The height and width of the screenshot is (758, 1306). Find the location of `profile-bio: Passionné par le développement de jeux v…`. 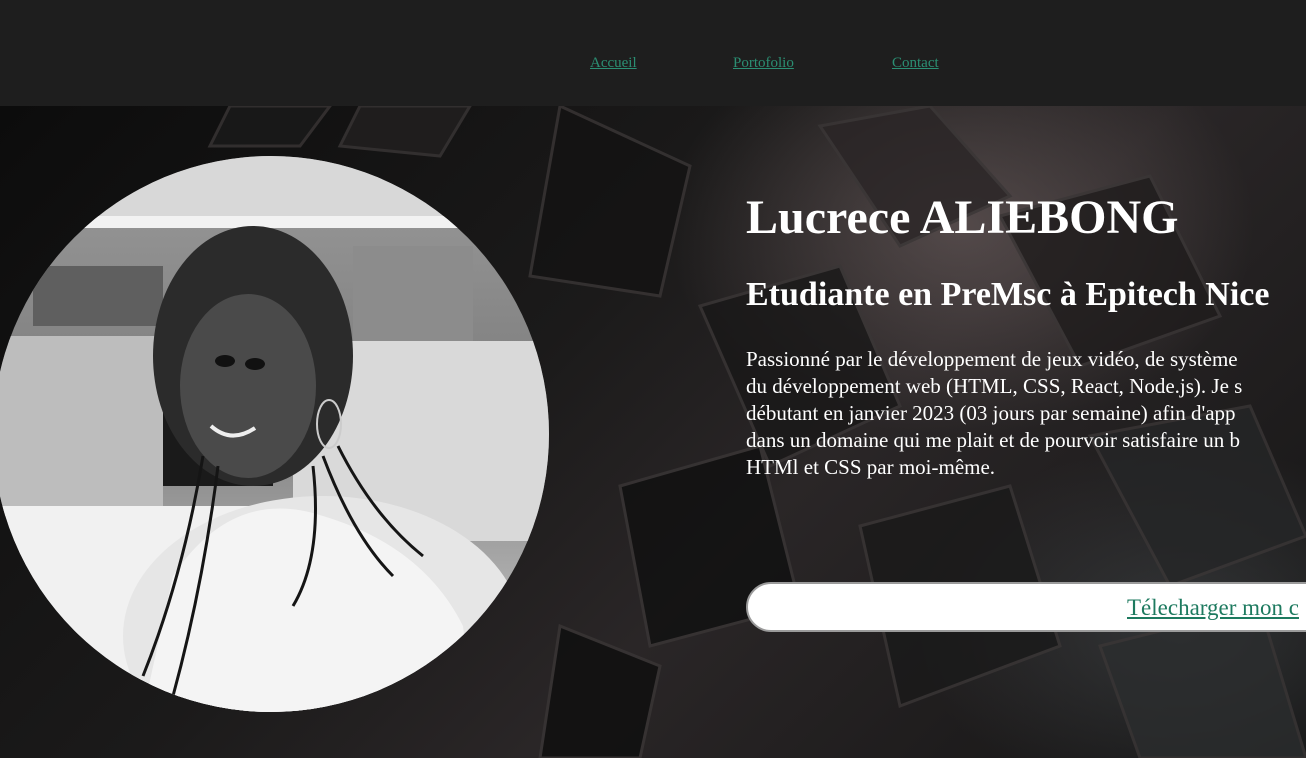

profile-bio: Passionné par le développement de jeux v… is located at coordinates (1026, 413).